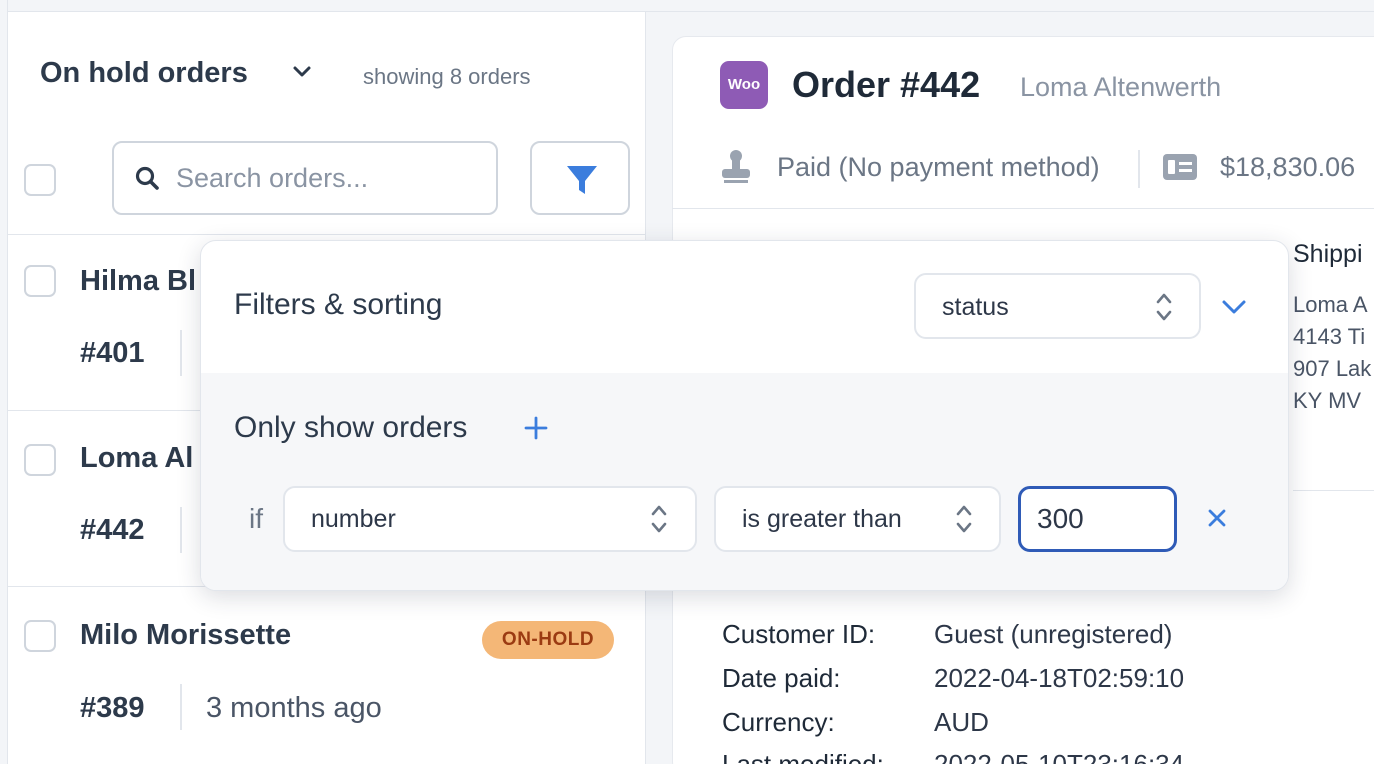 The height and width of the screenshot is (764, 1374). Describe the element at coordinates (1059, 756) in the screenshot. I see `detail-value: 2022-05-10T23:16:34` at that location.